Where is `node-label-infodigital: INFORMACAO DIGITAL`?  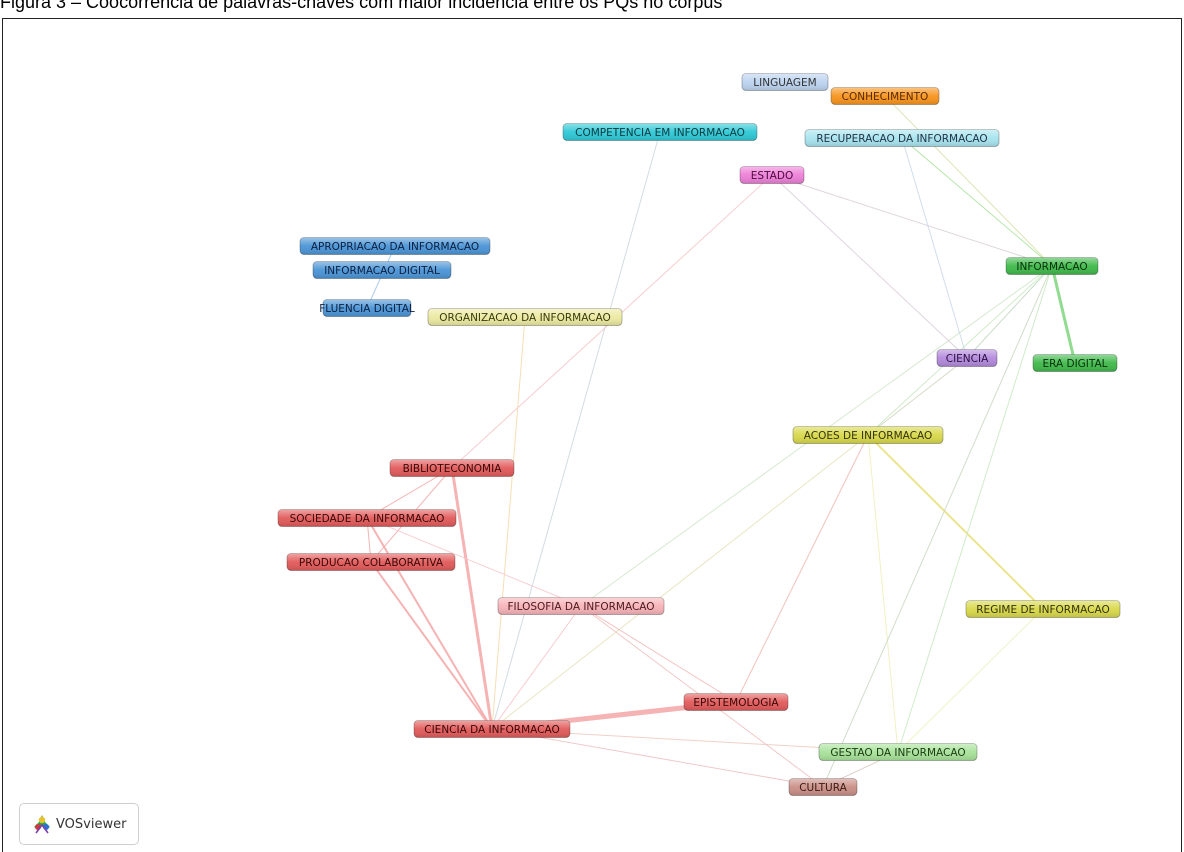 node-label-infodigital: INFORMACAO DIGITAL is located at coordinates (382, 271).